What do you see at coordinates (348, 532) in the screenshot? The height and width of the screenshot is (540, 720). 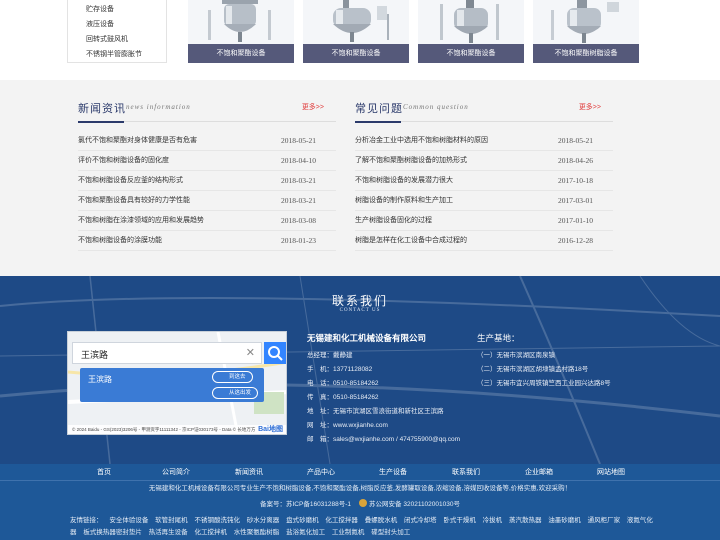 I see `friend-link: 工业制氮机` at bounding box center [348, 532].